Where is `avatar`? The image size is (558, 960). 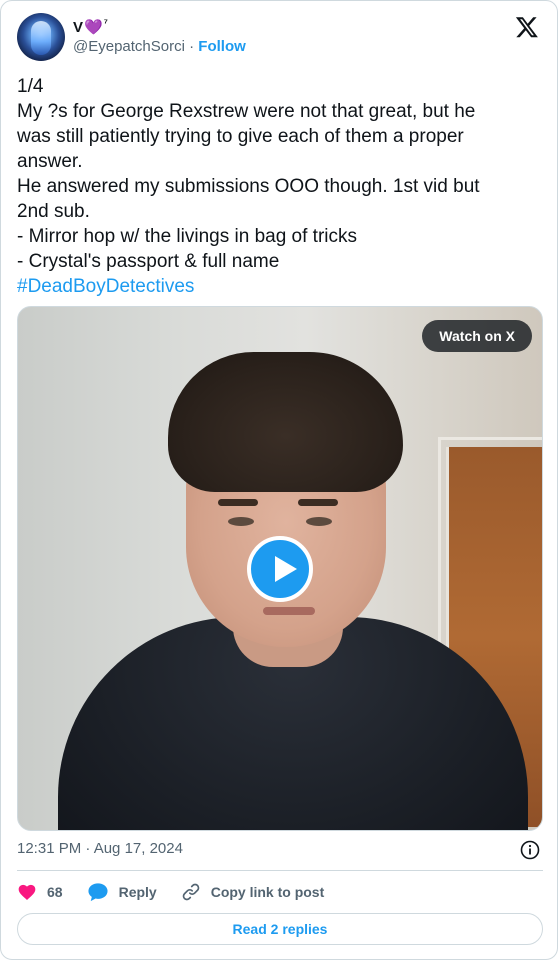 avatar is located at coordinates (41, 37).